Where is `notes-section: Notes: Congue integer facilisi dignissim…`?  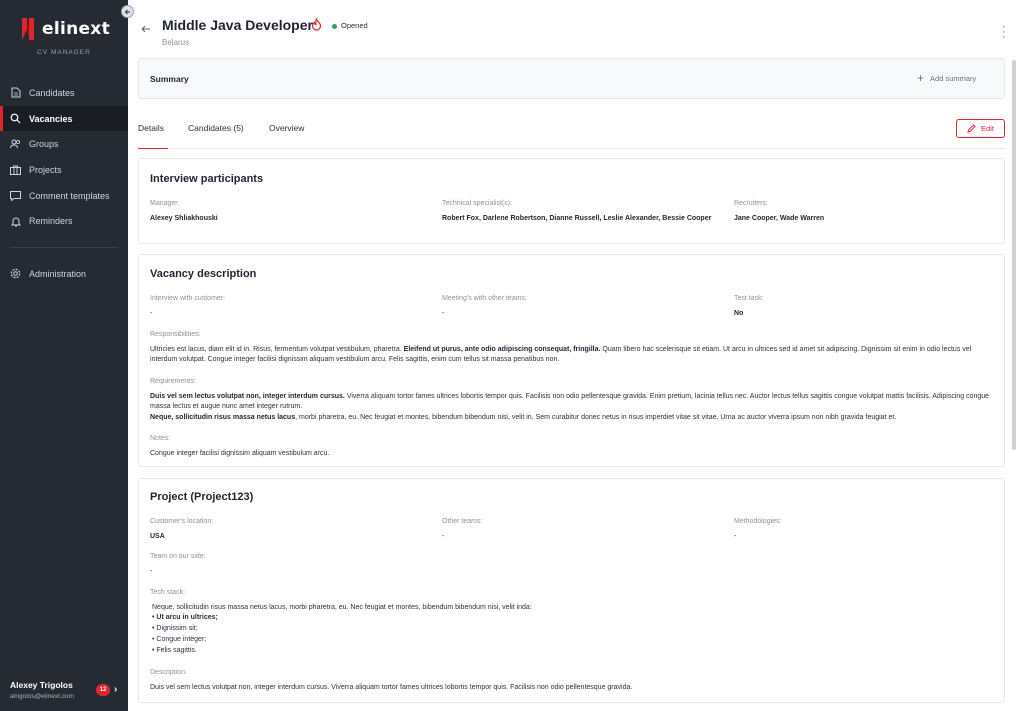
notes-section: Notes: Congue integer facilisi dignissim… is located at coordinates (572, 446).